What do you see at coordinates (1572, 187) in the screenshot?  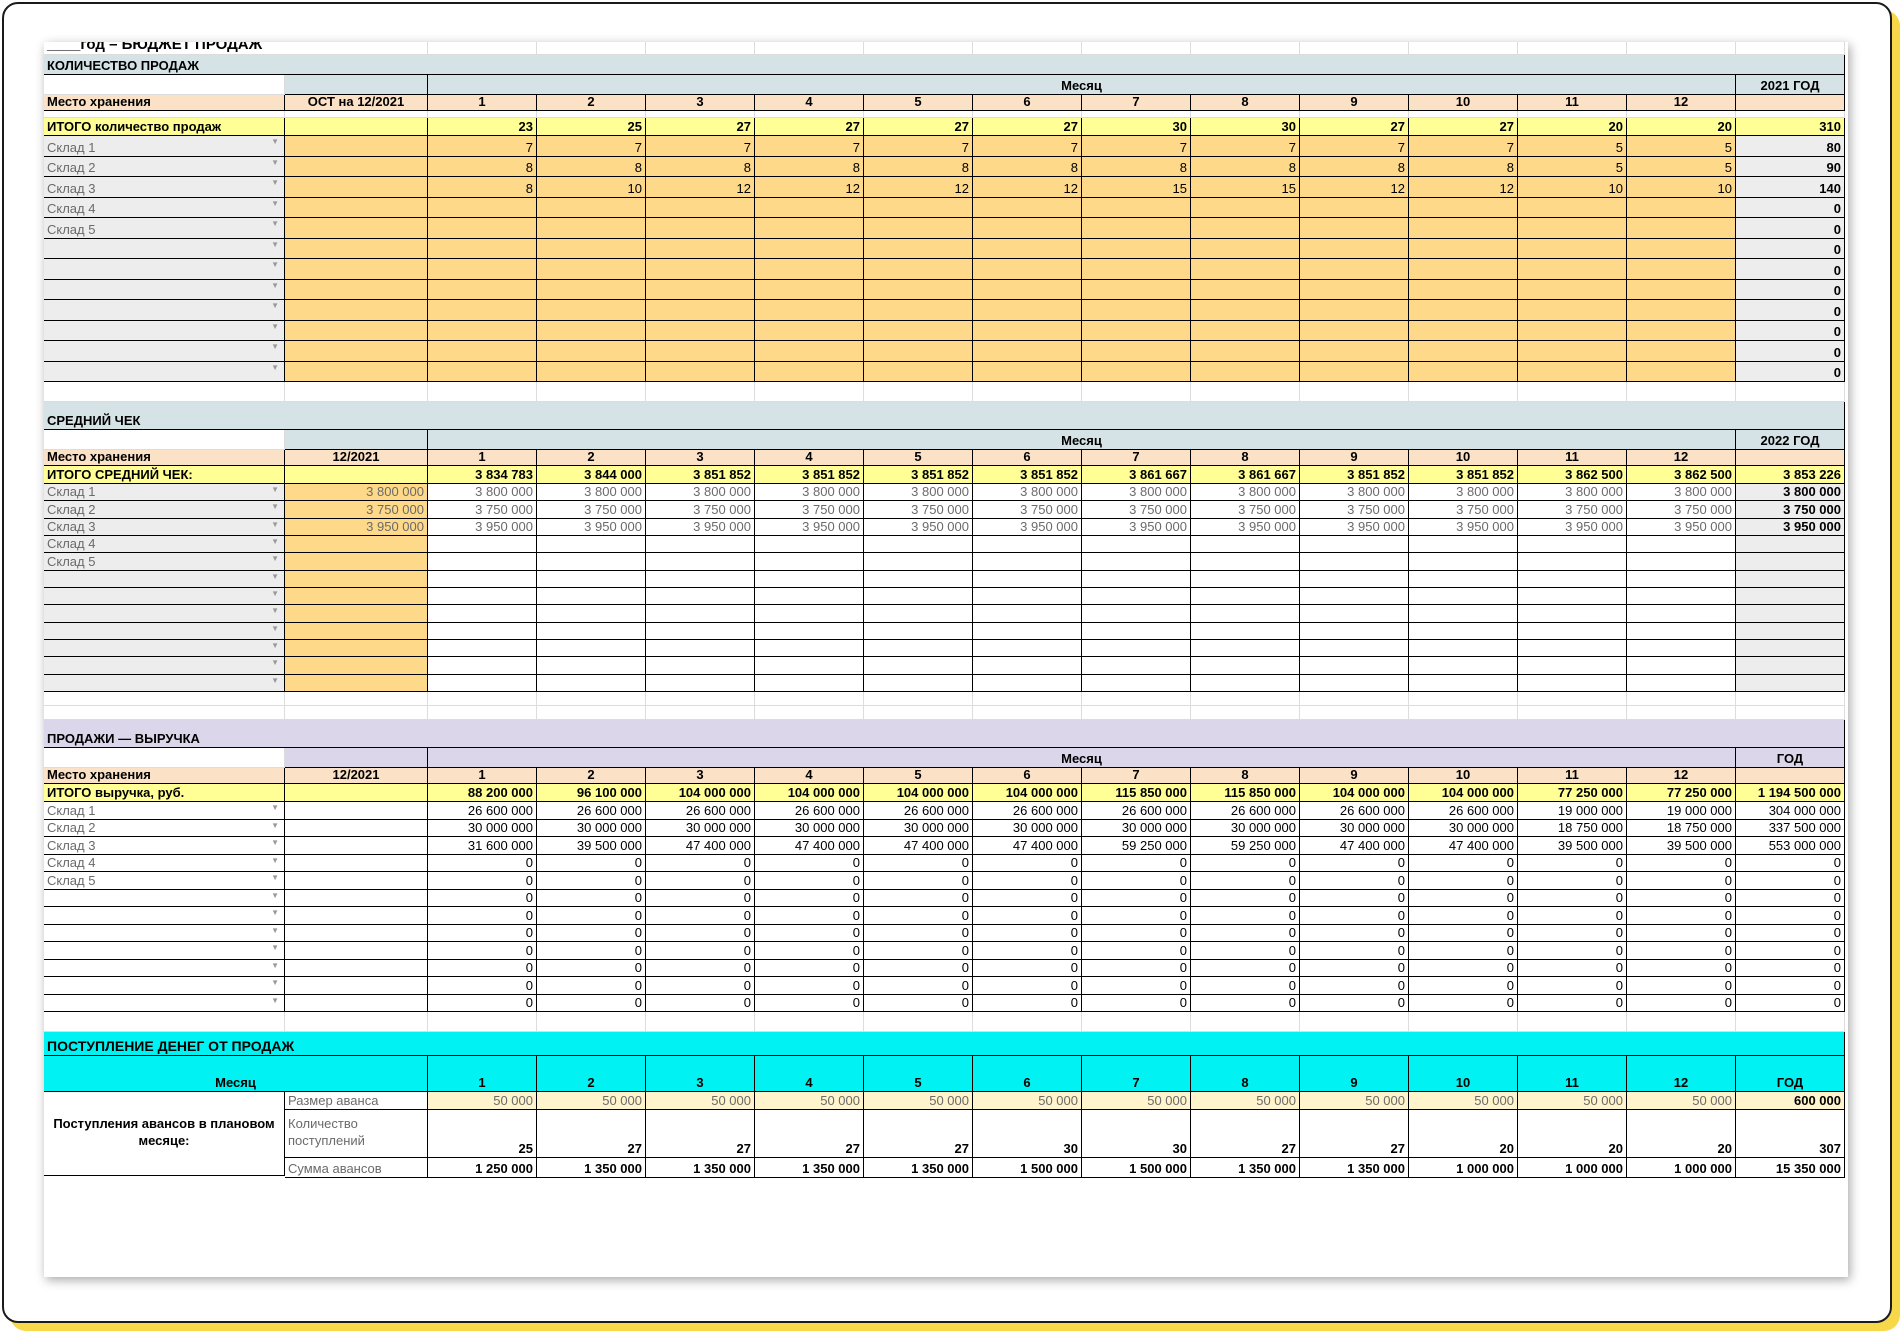 I see `qty-cell-11: 10` at bounding box center [1572, 187].